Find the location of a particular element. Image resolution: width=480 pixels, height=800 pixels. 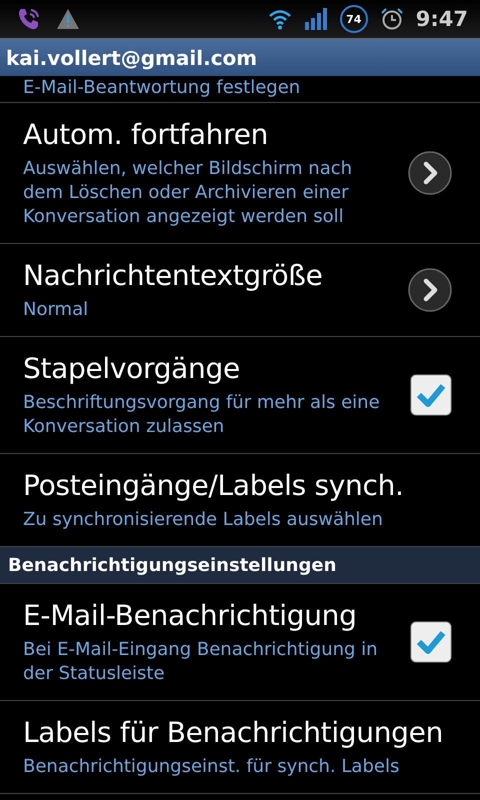

setting-summary: E-Mail-Beantwortung festlegen is located at coordinates (161, 87).